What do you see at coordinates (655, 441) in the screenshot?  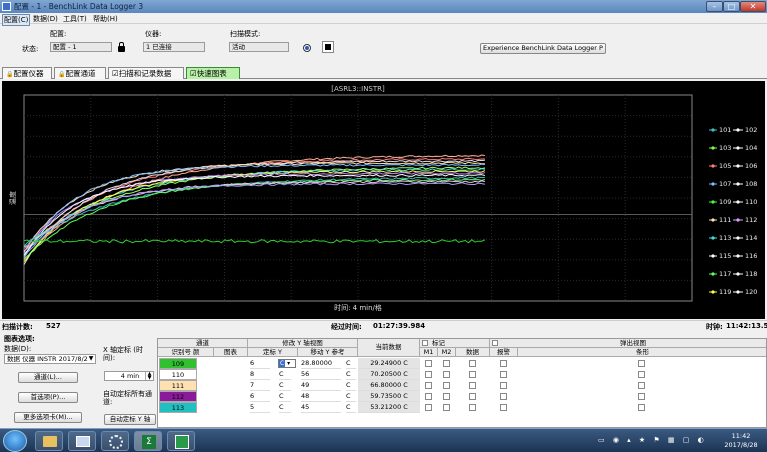 I see `system-tray-icons: ▭ ◉ ▴ ★ ⚑ ▦ ▢ ◐` at bounding box center [655, 441].